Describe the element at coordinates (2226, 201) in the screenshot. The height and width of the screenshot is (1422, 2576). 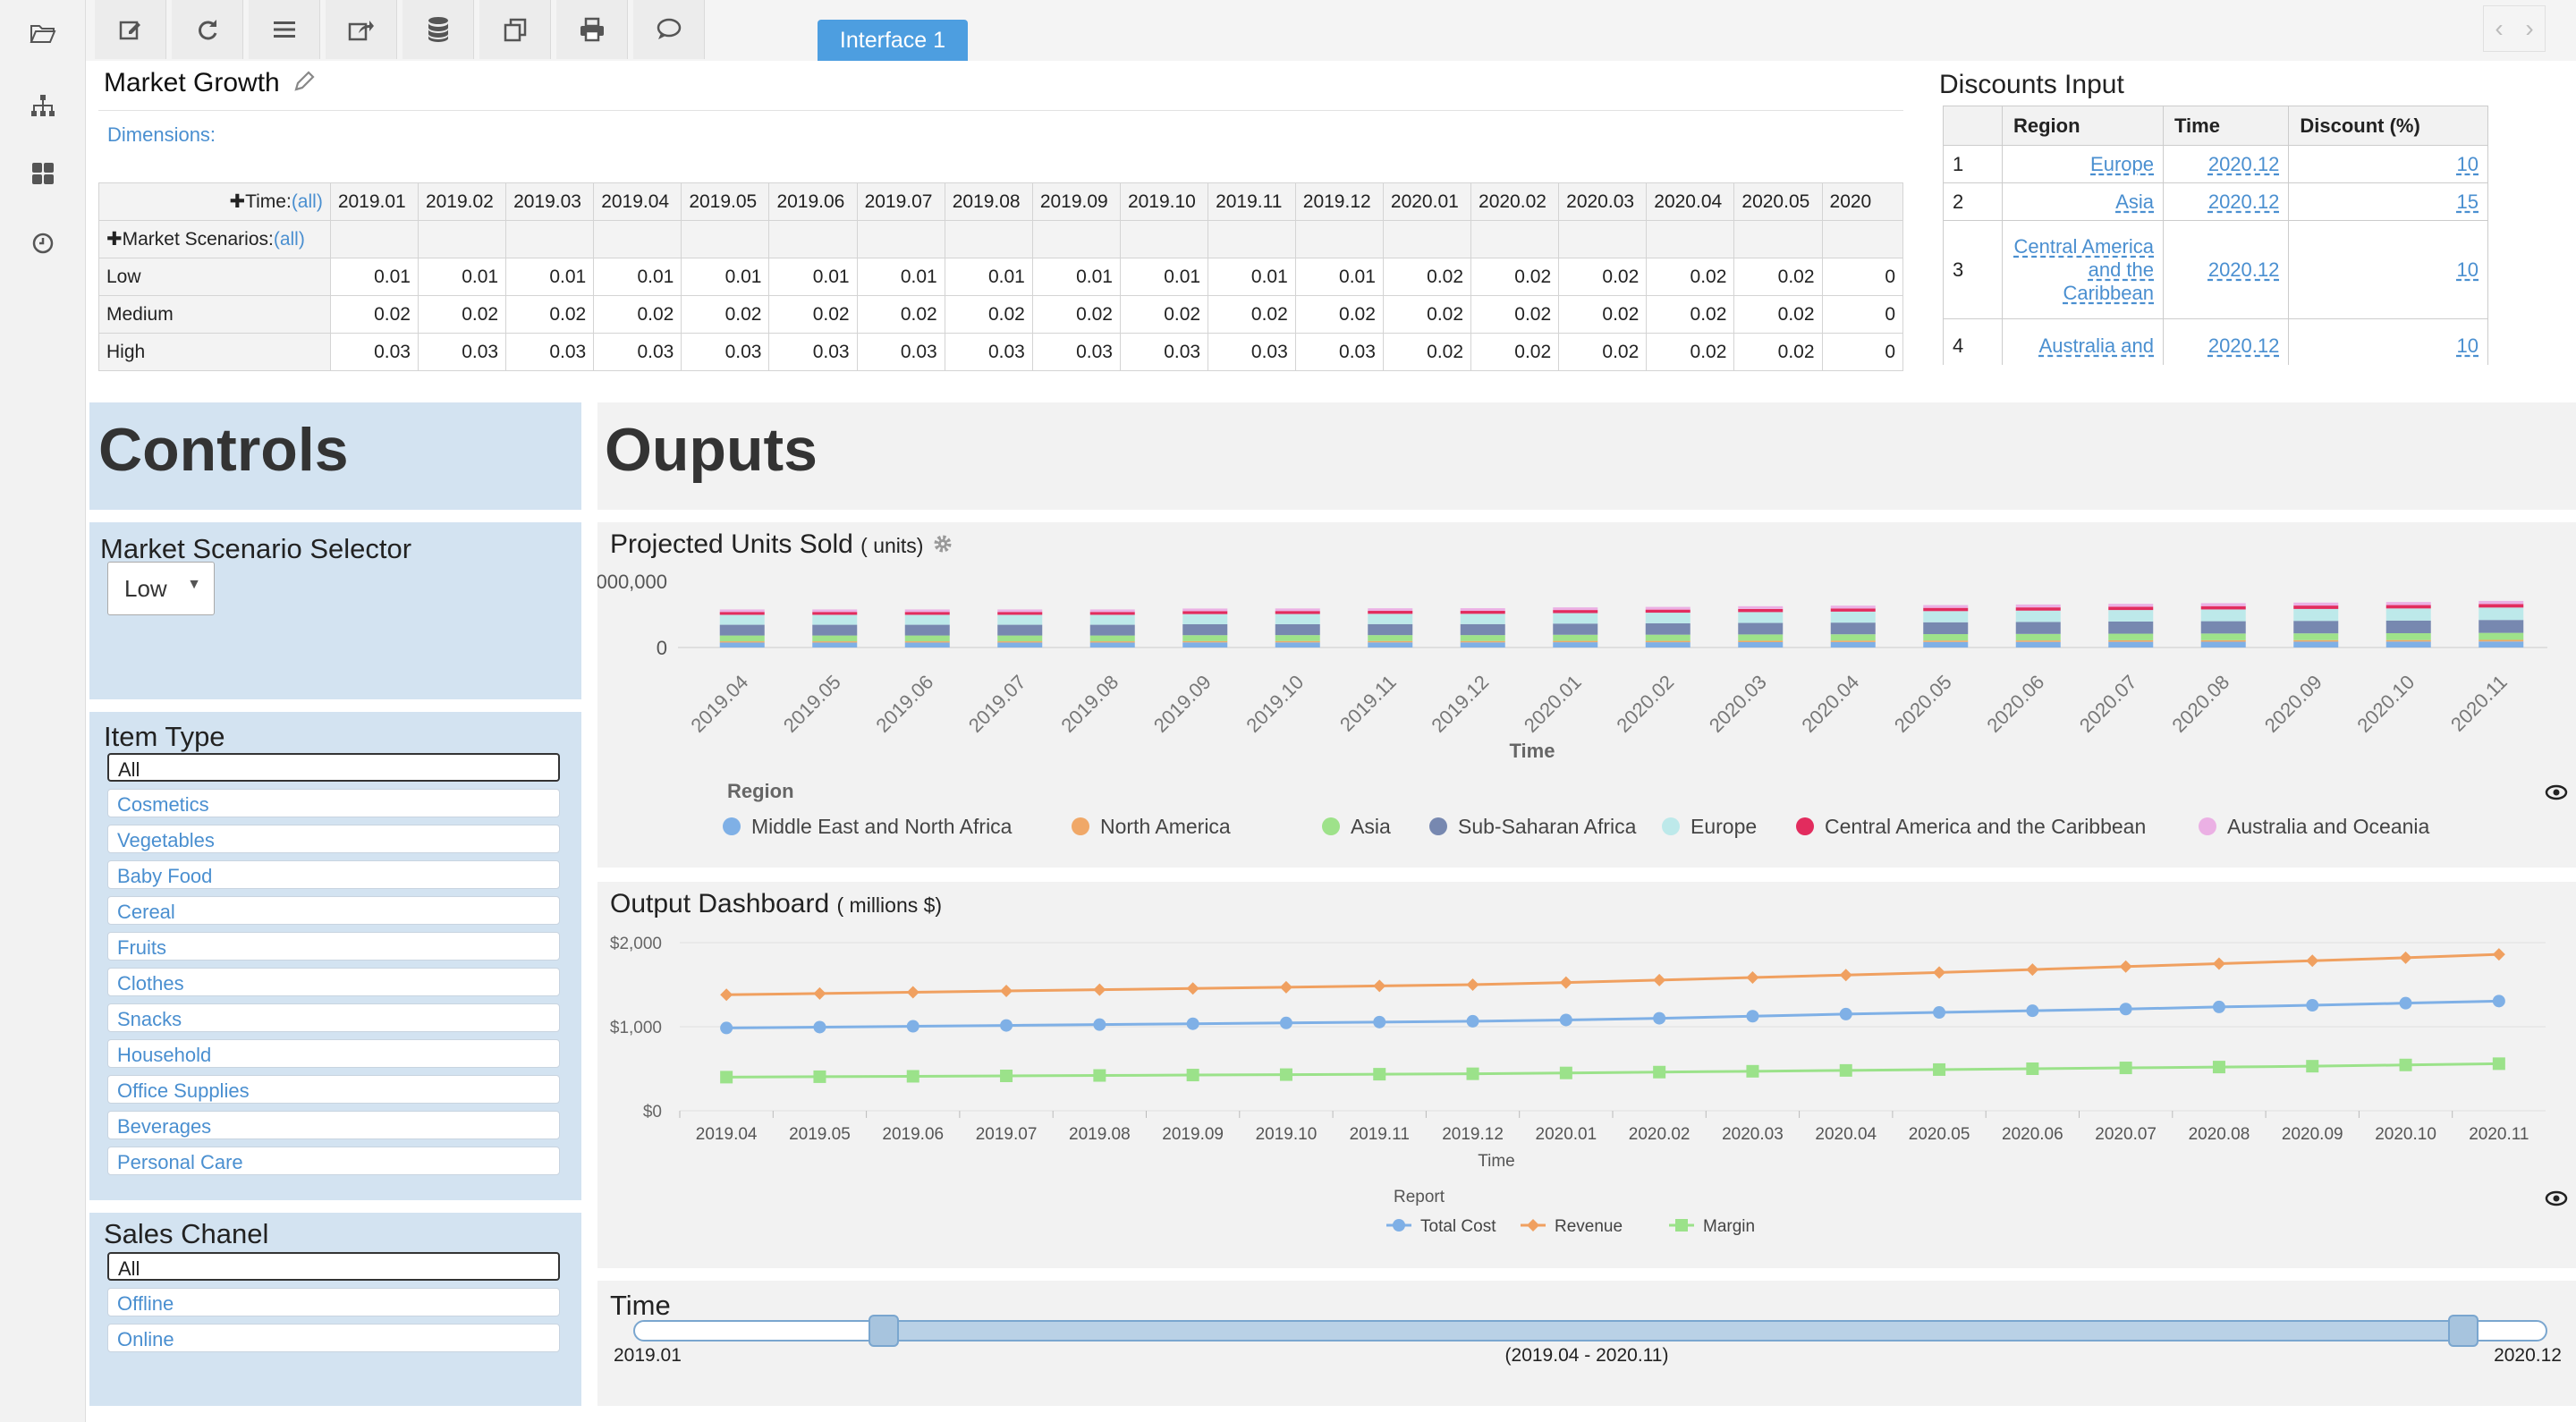
I see `discount-time-cell: 2020.12` at that location.